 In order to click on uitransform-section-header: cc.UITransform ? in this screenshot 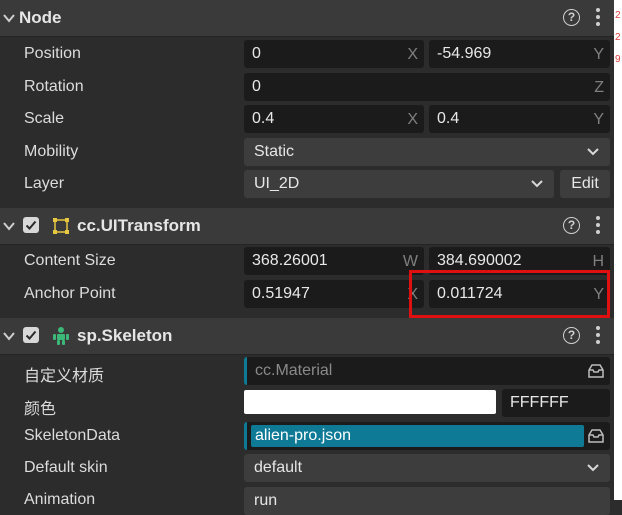, I will do `click(307, 226)`.